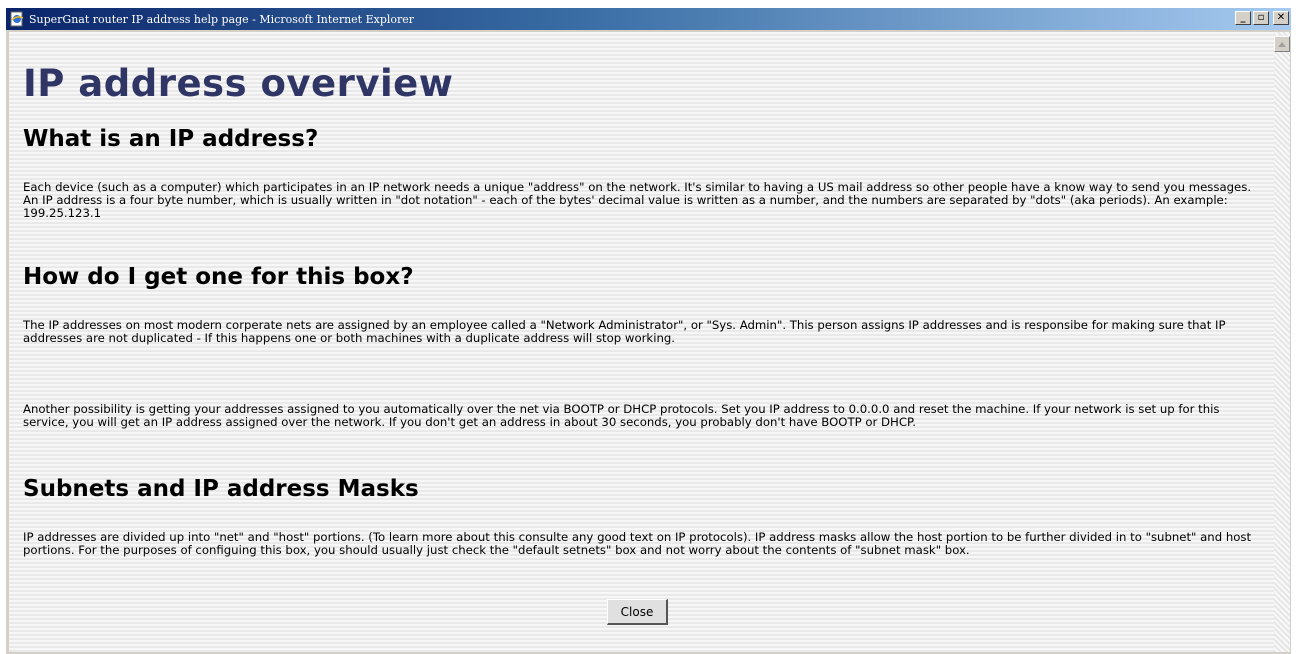 The image size is (1297, 654). I want to click on section-heading-how-to-get: How do I get one for this box?, so click(218, 277).